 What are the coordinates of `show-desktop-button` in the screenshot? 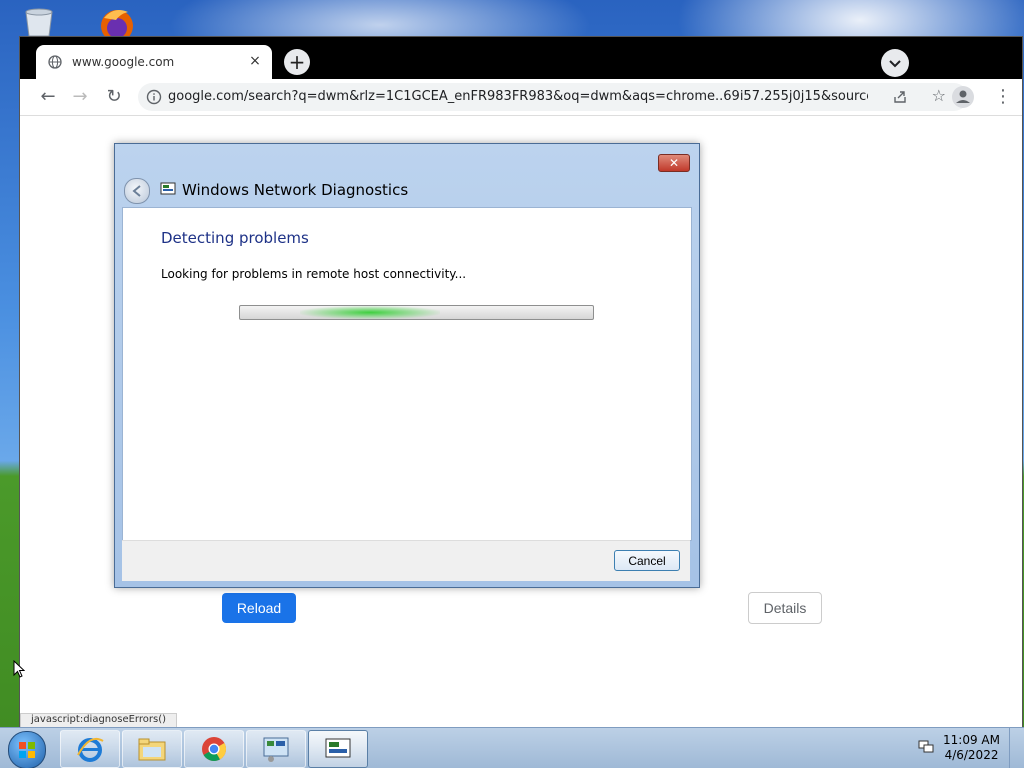 It's located at (1016, 748).